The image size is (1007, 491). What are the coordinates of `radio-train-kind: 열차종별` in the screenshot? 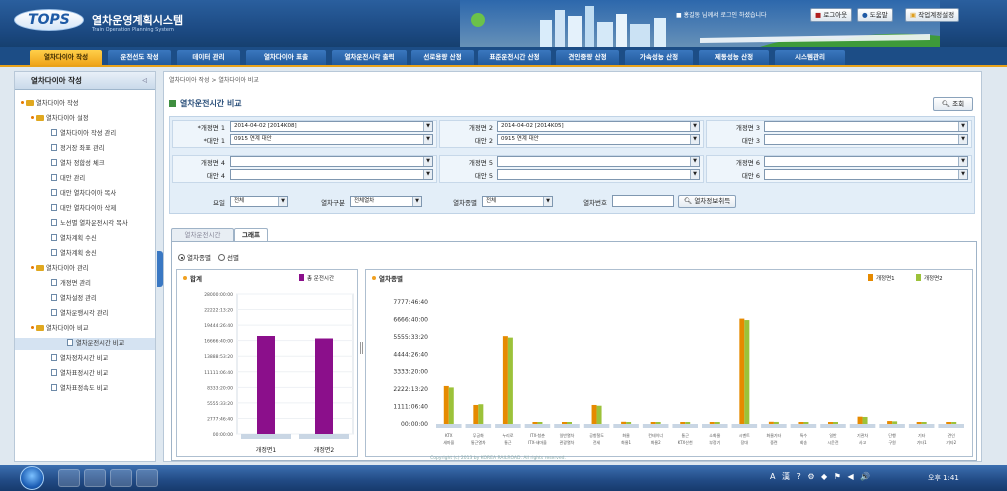 It's located at (194, 258).